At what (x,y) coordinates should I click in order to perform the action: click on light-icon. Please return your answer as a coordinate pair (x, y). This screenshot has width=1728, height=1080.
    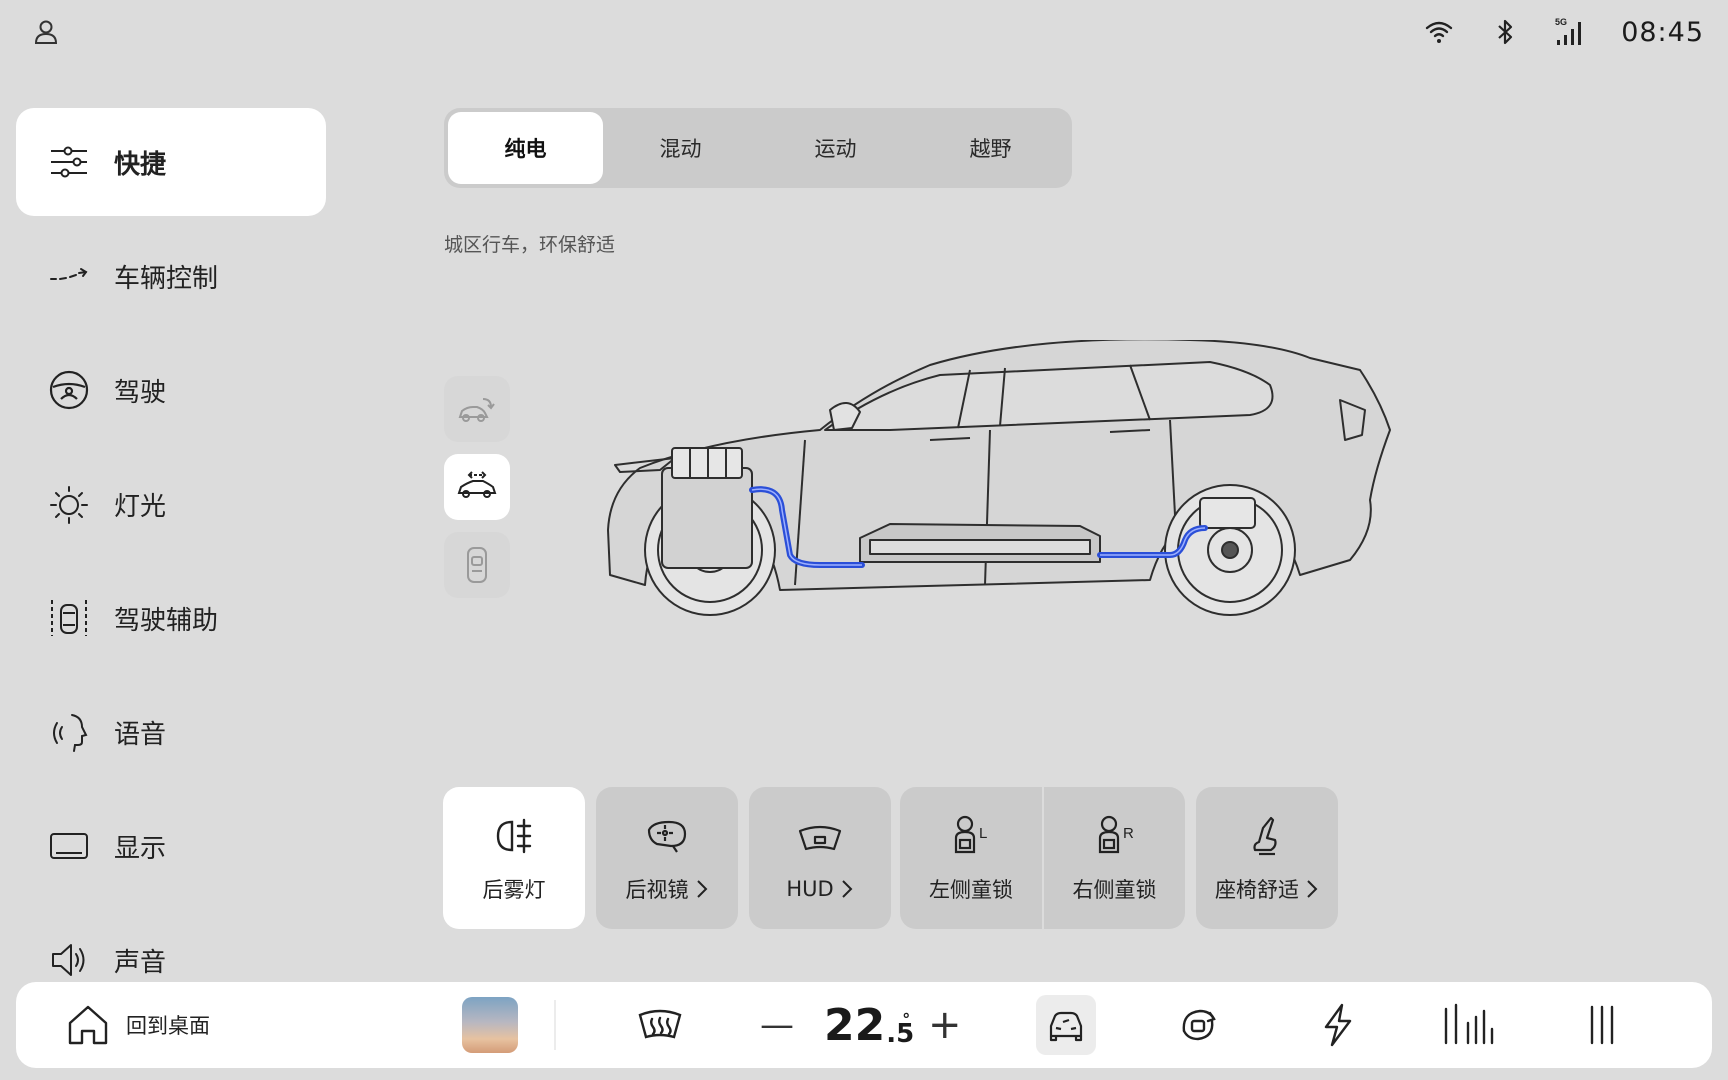
    Looking at the image, I should click on (69, 504).